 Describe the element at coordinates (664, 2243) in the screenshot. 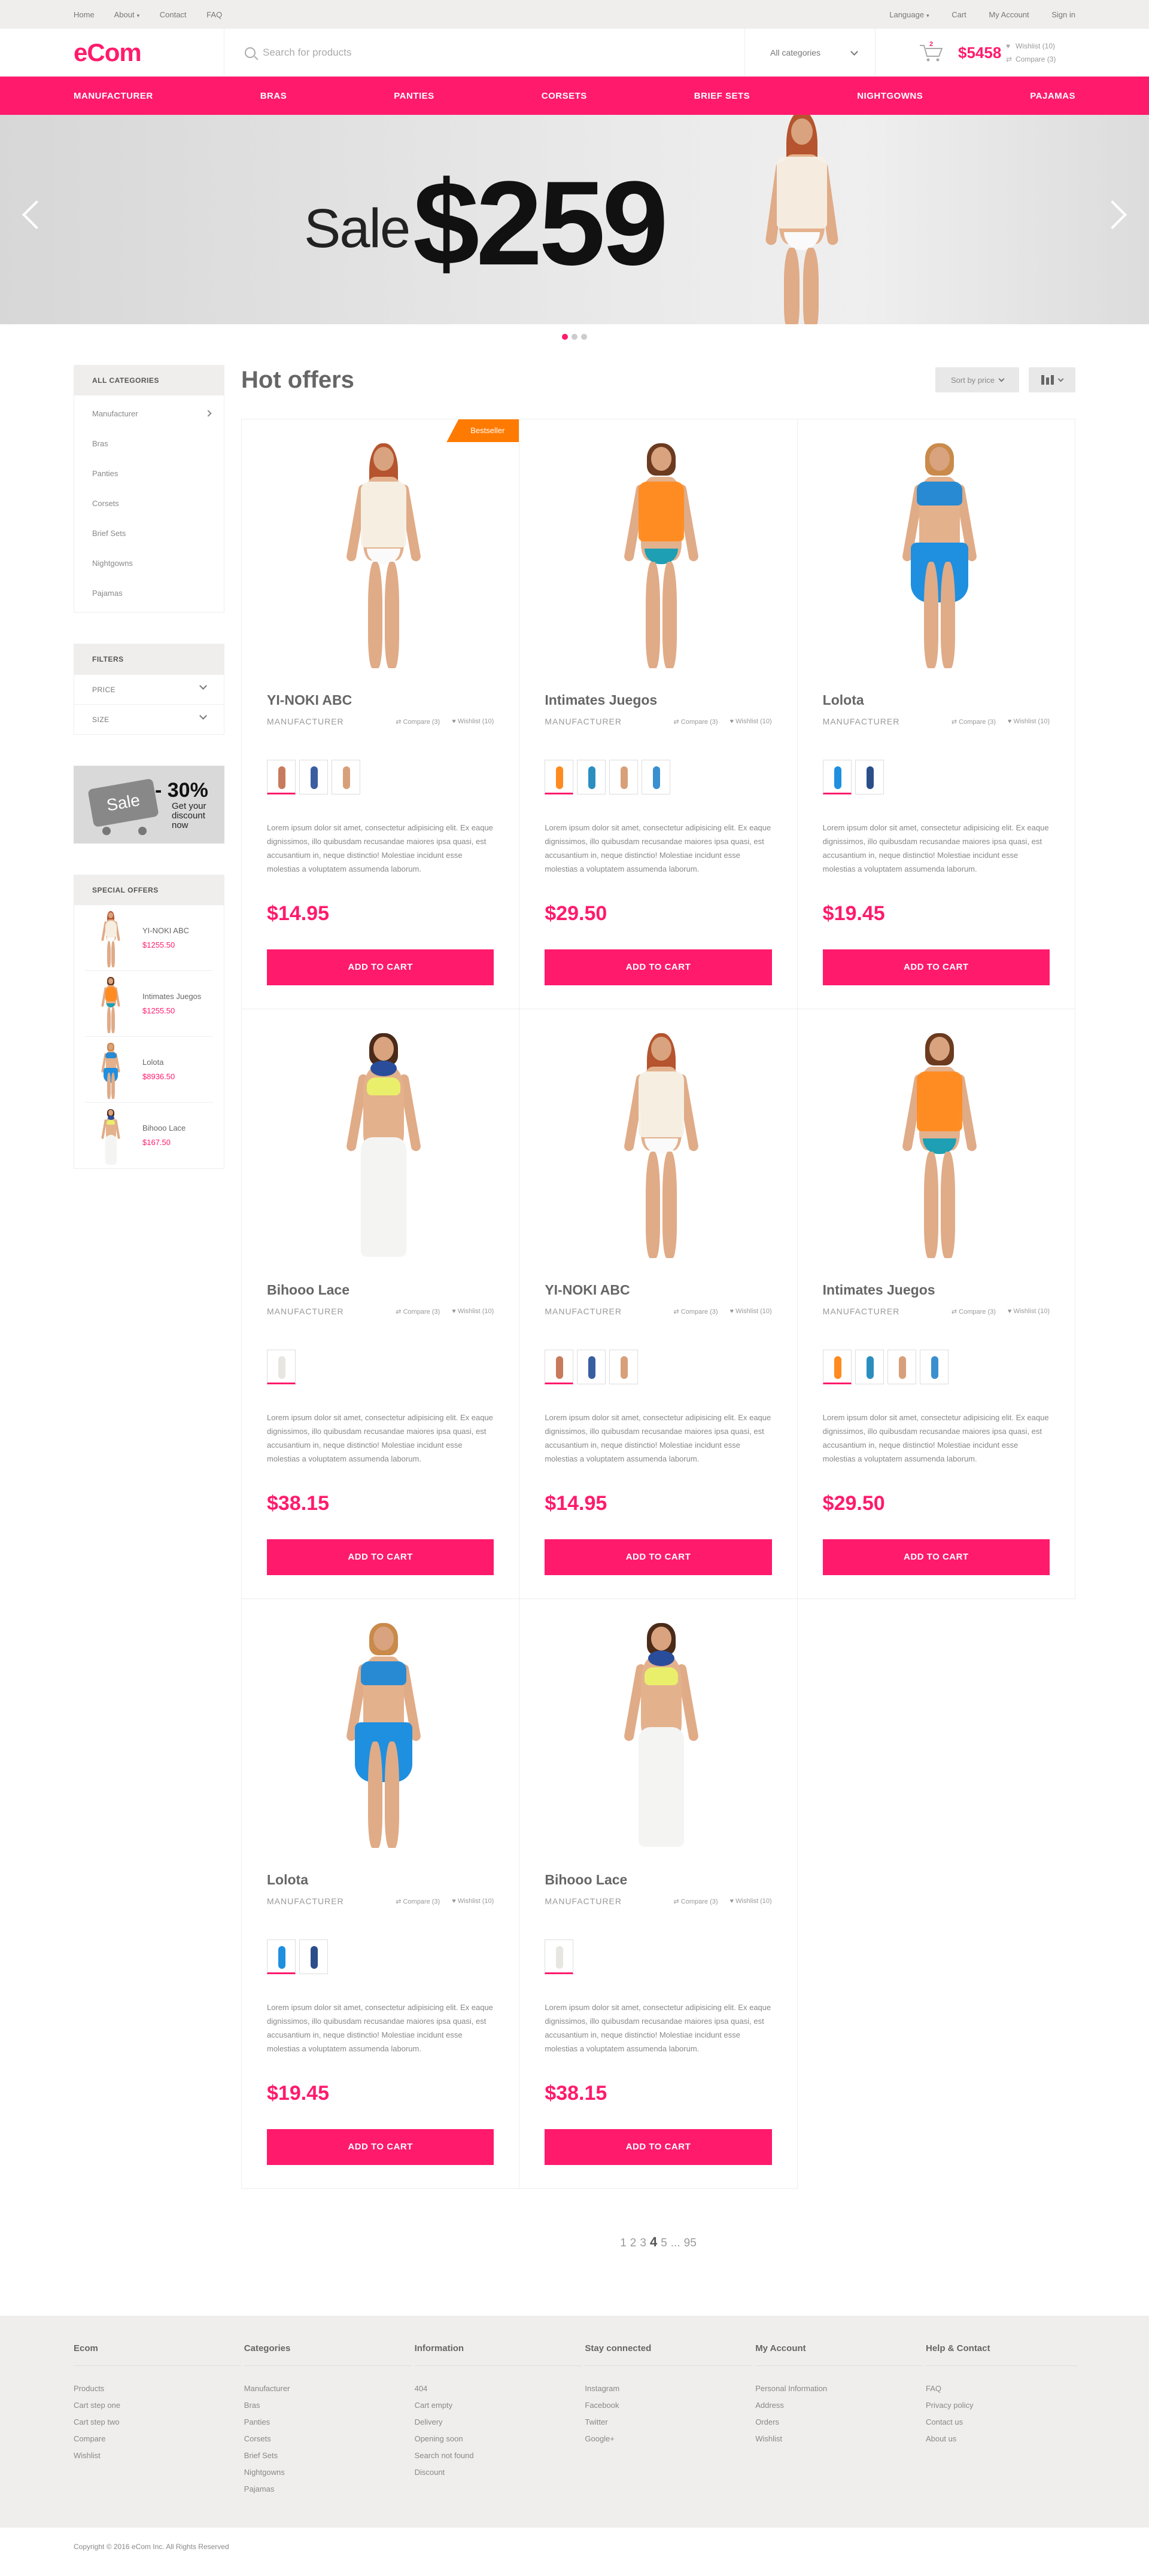

I see `pagination-page: 5` at that location.